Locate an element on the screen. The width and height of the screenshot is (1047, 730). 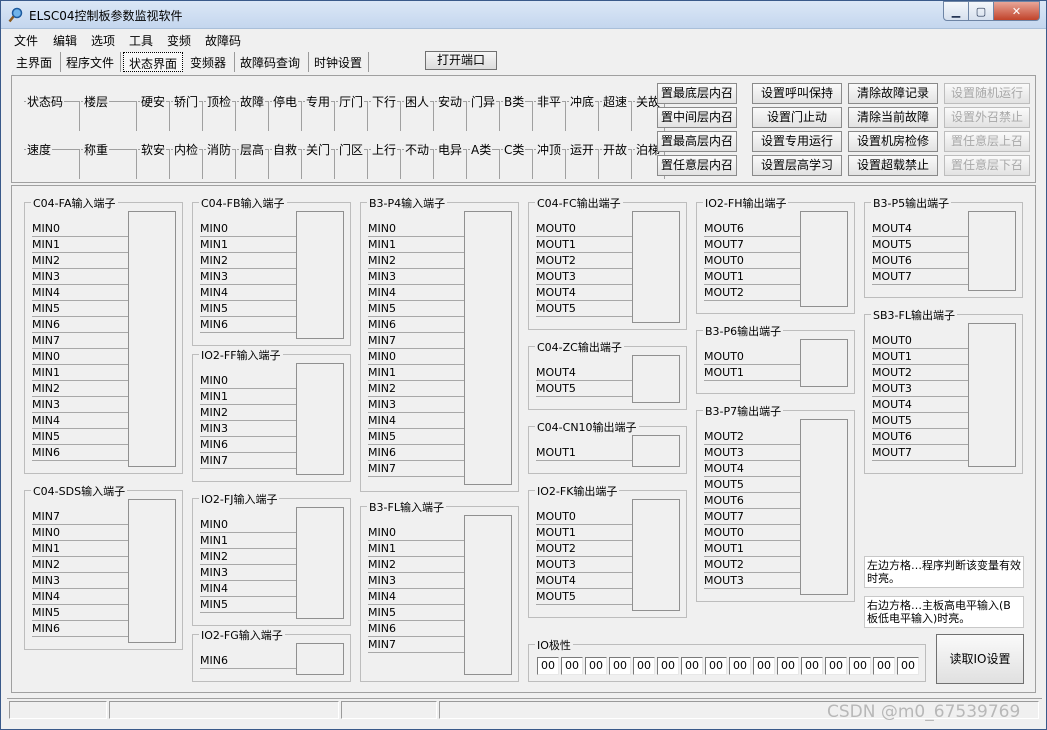
menu-file: 文件 is located at coordinates (26, 40).